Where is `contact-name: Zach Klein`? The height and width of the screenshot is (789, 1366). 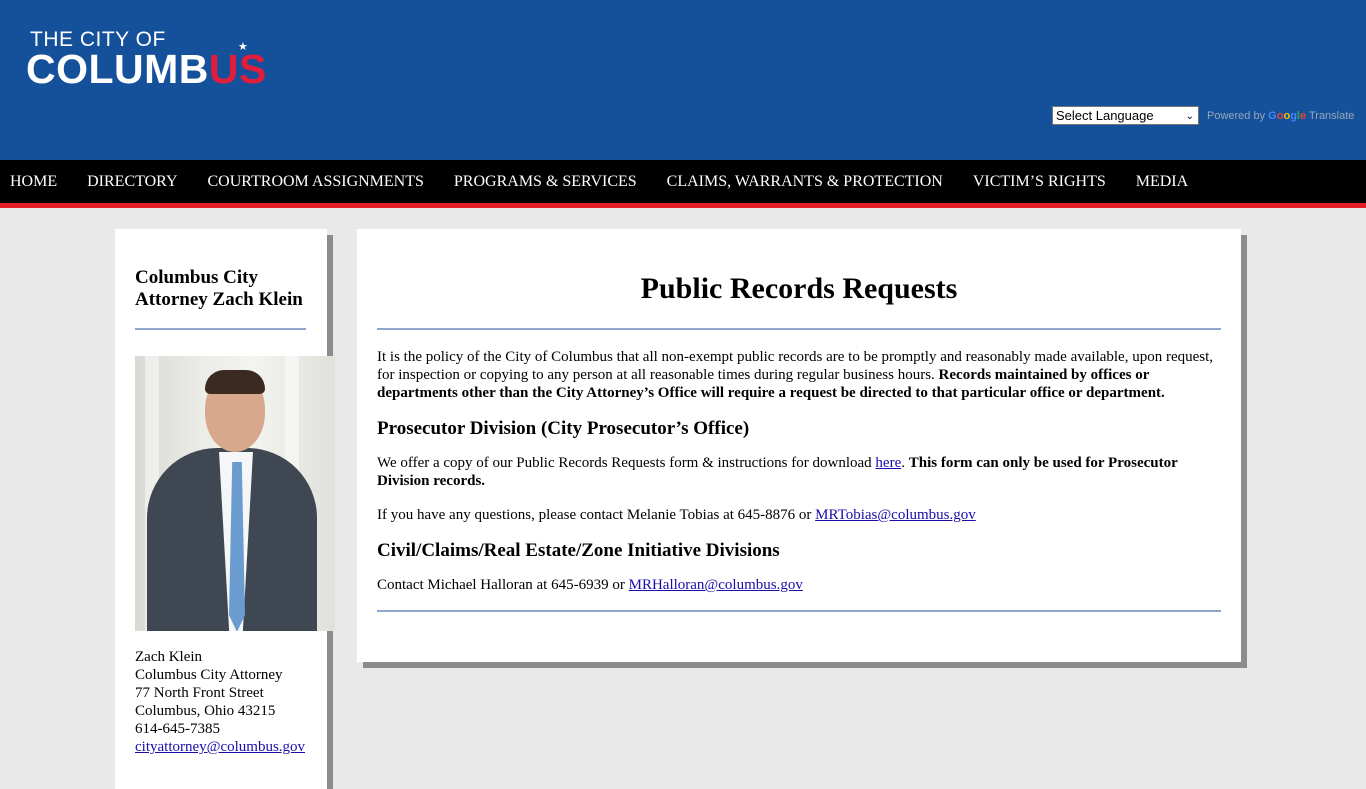 contact-name: Zach Klein is located at coordinates (169, 657).